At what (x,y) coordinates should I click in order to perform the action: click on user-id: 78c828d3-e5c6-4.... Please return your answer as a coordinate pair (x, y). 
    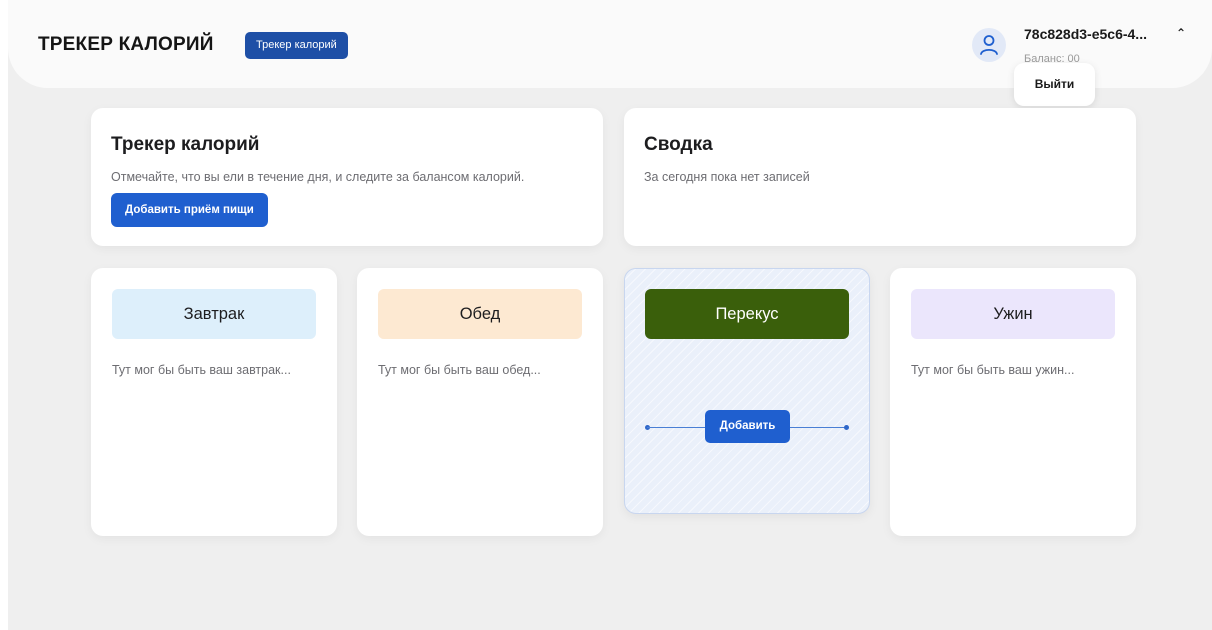
    Looking at the image, I should click on (1085, 34).